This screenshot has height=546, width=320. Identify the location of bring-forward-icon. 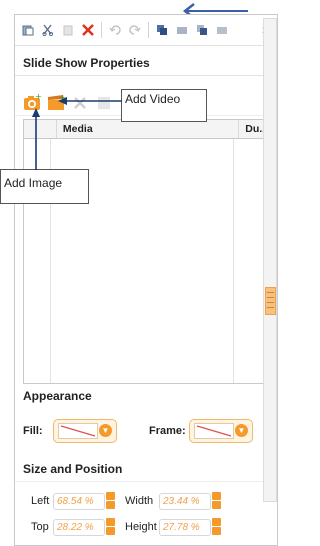
(182, 30).